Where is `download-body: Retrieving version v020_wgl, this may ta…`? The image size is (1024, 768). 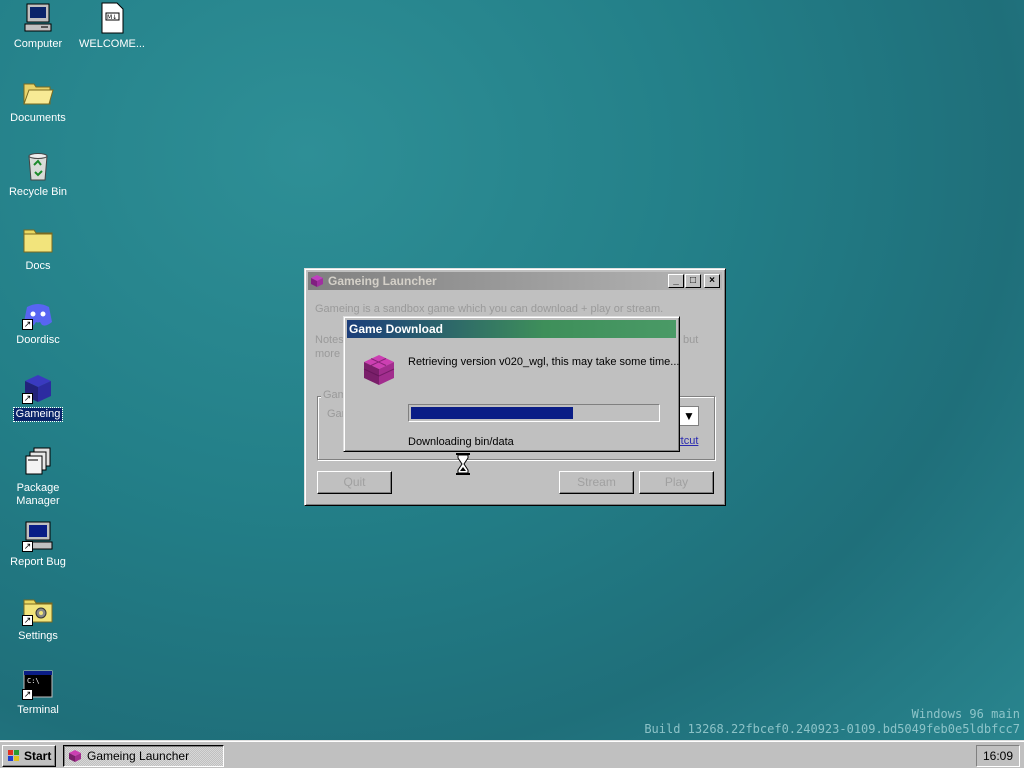 download-body: Retrieving version v020_wgl, this may ta… is located at coordinates (511, 393).